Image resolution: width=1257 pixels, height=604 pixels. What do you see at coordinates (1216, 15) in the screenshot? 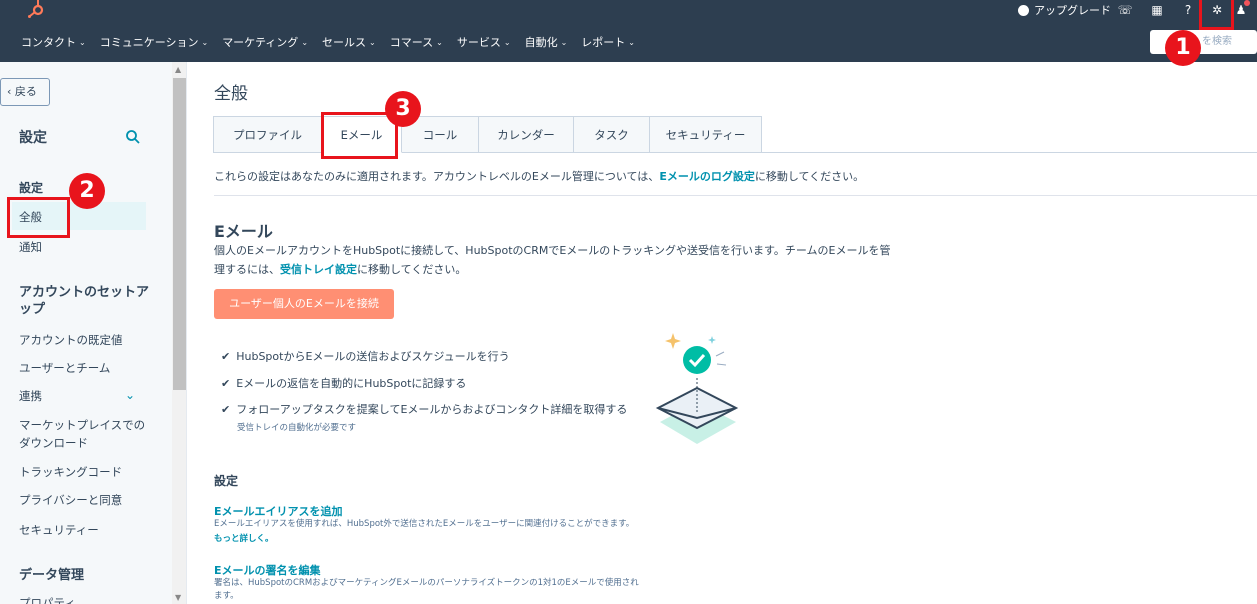
I see `annotation-box-settings` at bounding box center [1216, 15].